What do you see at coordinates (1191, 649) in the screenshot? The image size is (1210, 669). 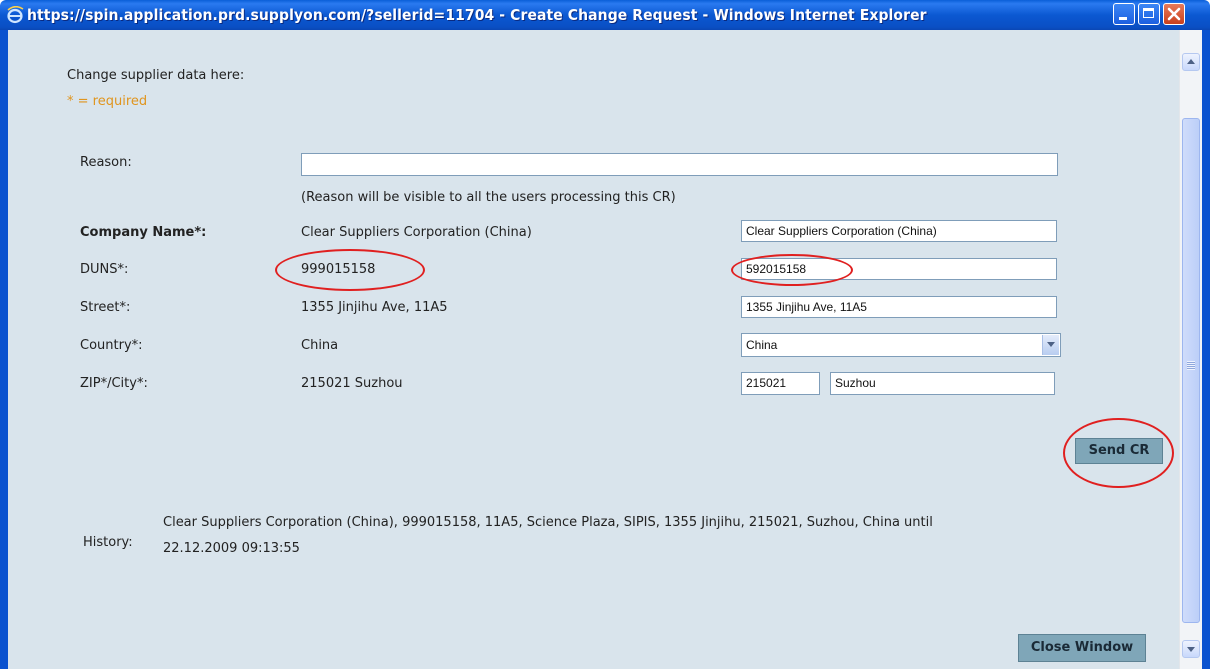 I see `scroll-down-icon` at bounding box center [1191, 649].